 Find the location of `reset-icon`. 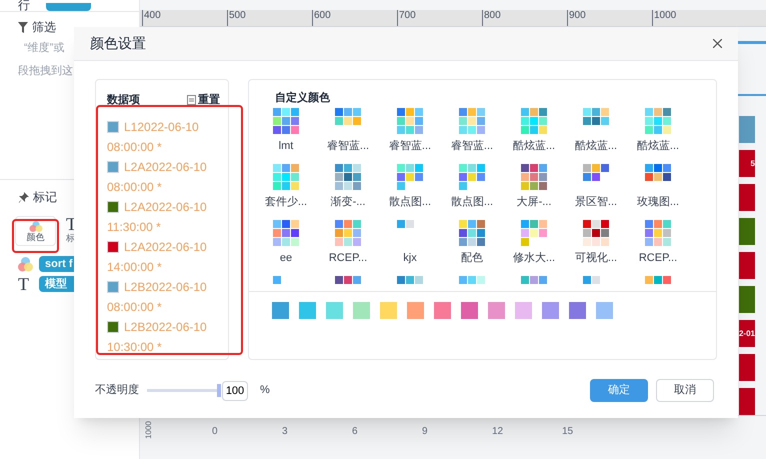

reset-icon is located at coordinates (191, 100).